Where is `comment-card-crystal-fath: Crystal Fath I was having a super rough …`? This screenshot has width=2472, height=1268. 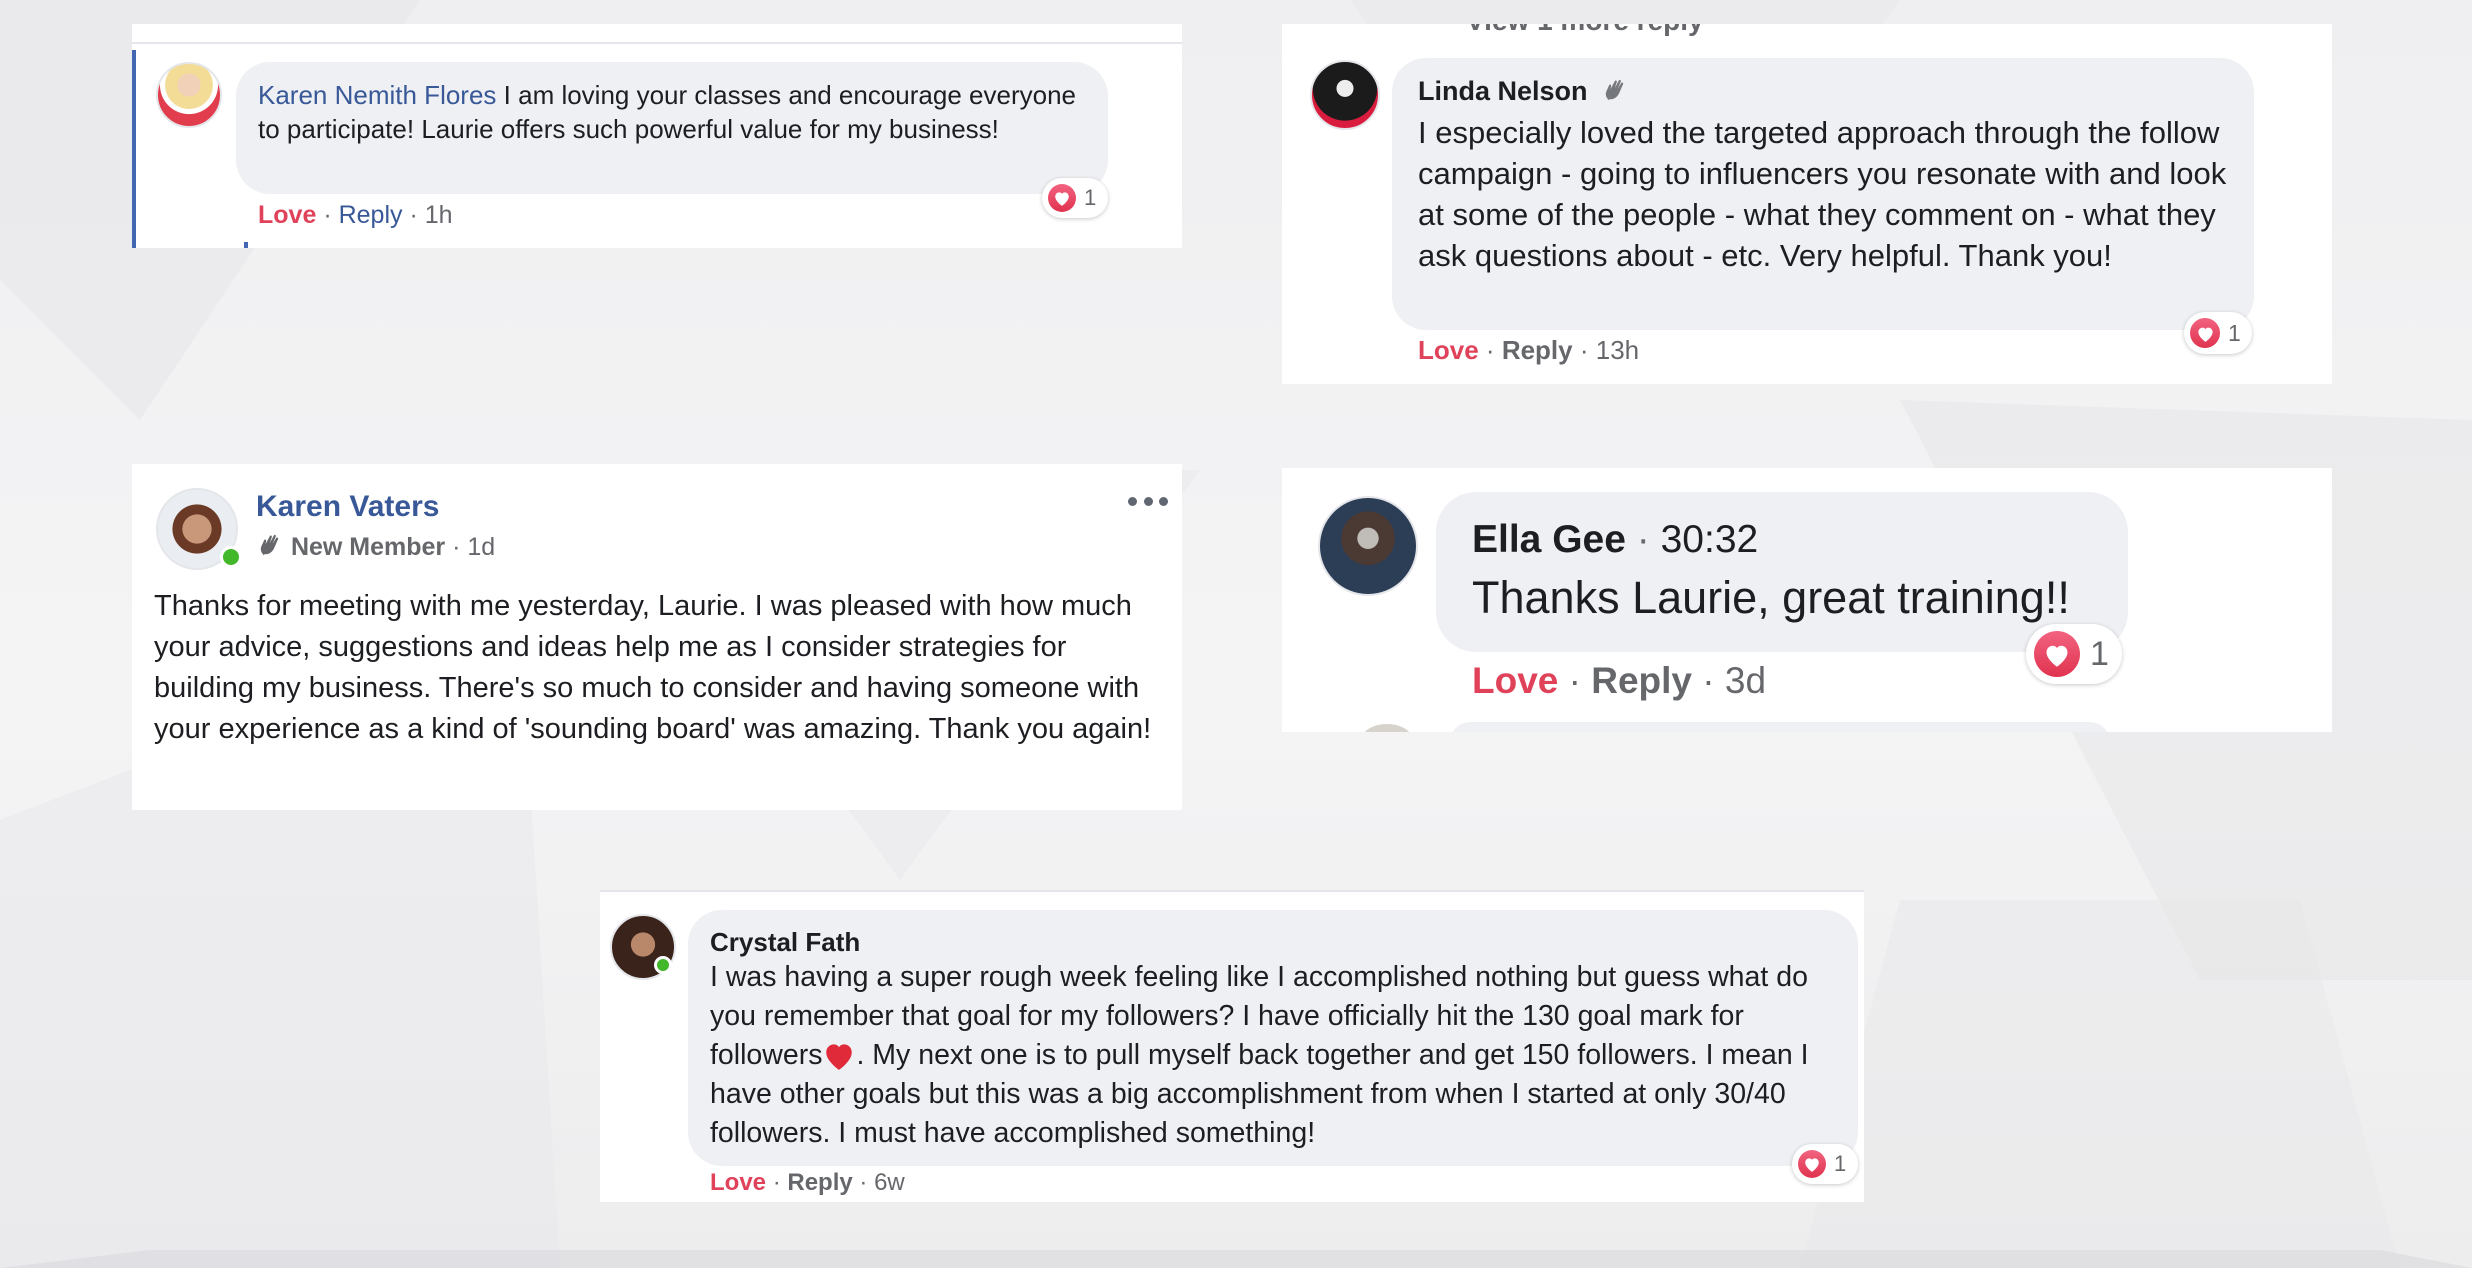 comment-card-crystal-fath: Crystal Fath I was having a super rough … is located at coordinates (1232, 1046).